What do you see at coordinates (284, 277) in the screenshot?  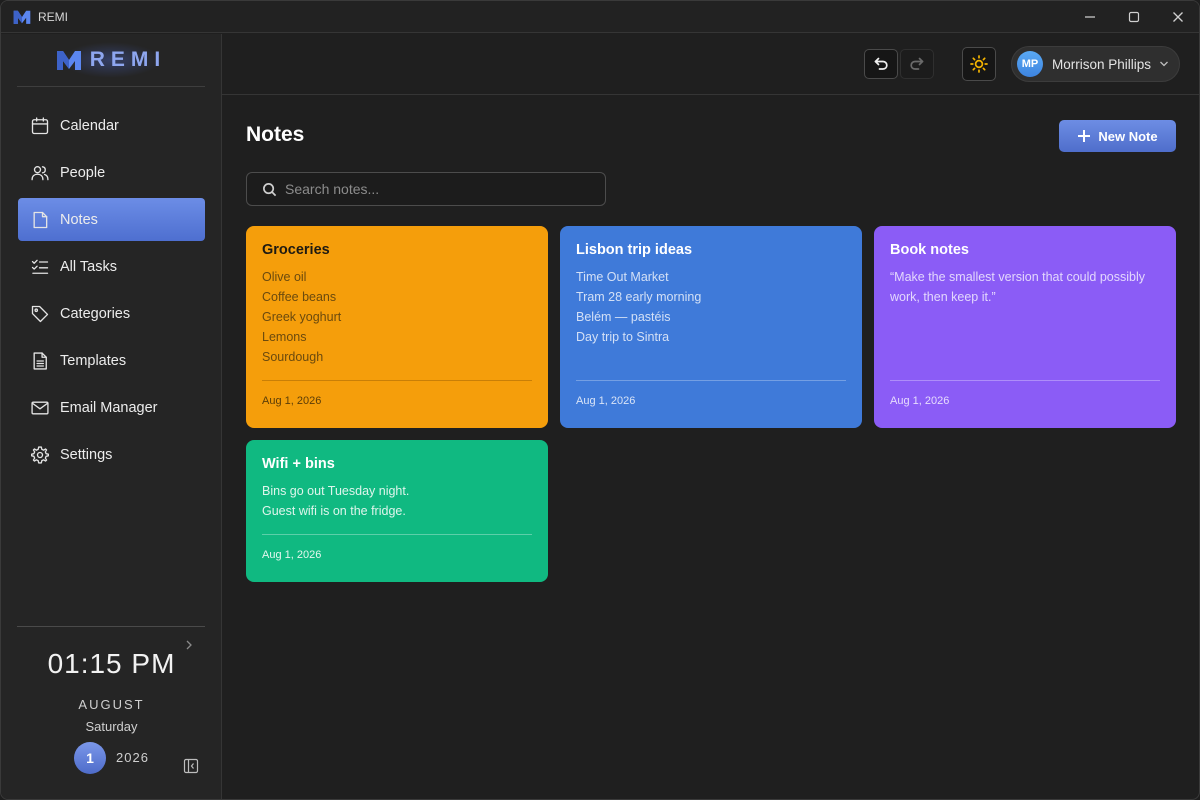 I see `note-line: Olive oil` at bounding box center [284, 277].